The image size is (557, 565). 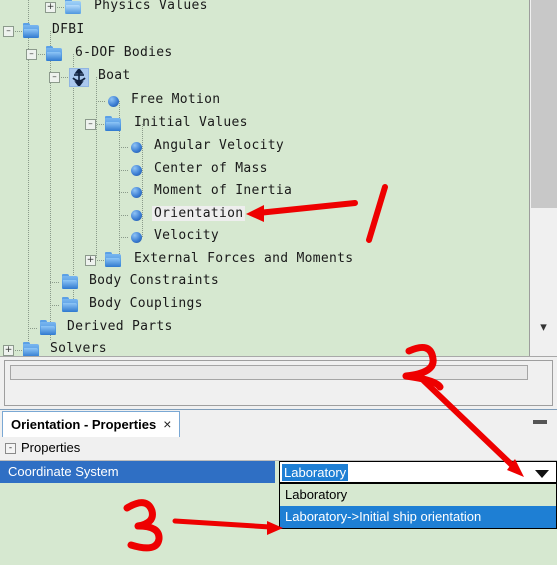 What do you see at coordinates (542, 474) in the screenshot?
I see `chevron-down-icon` at bounding box center [542, 474].